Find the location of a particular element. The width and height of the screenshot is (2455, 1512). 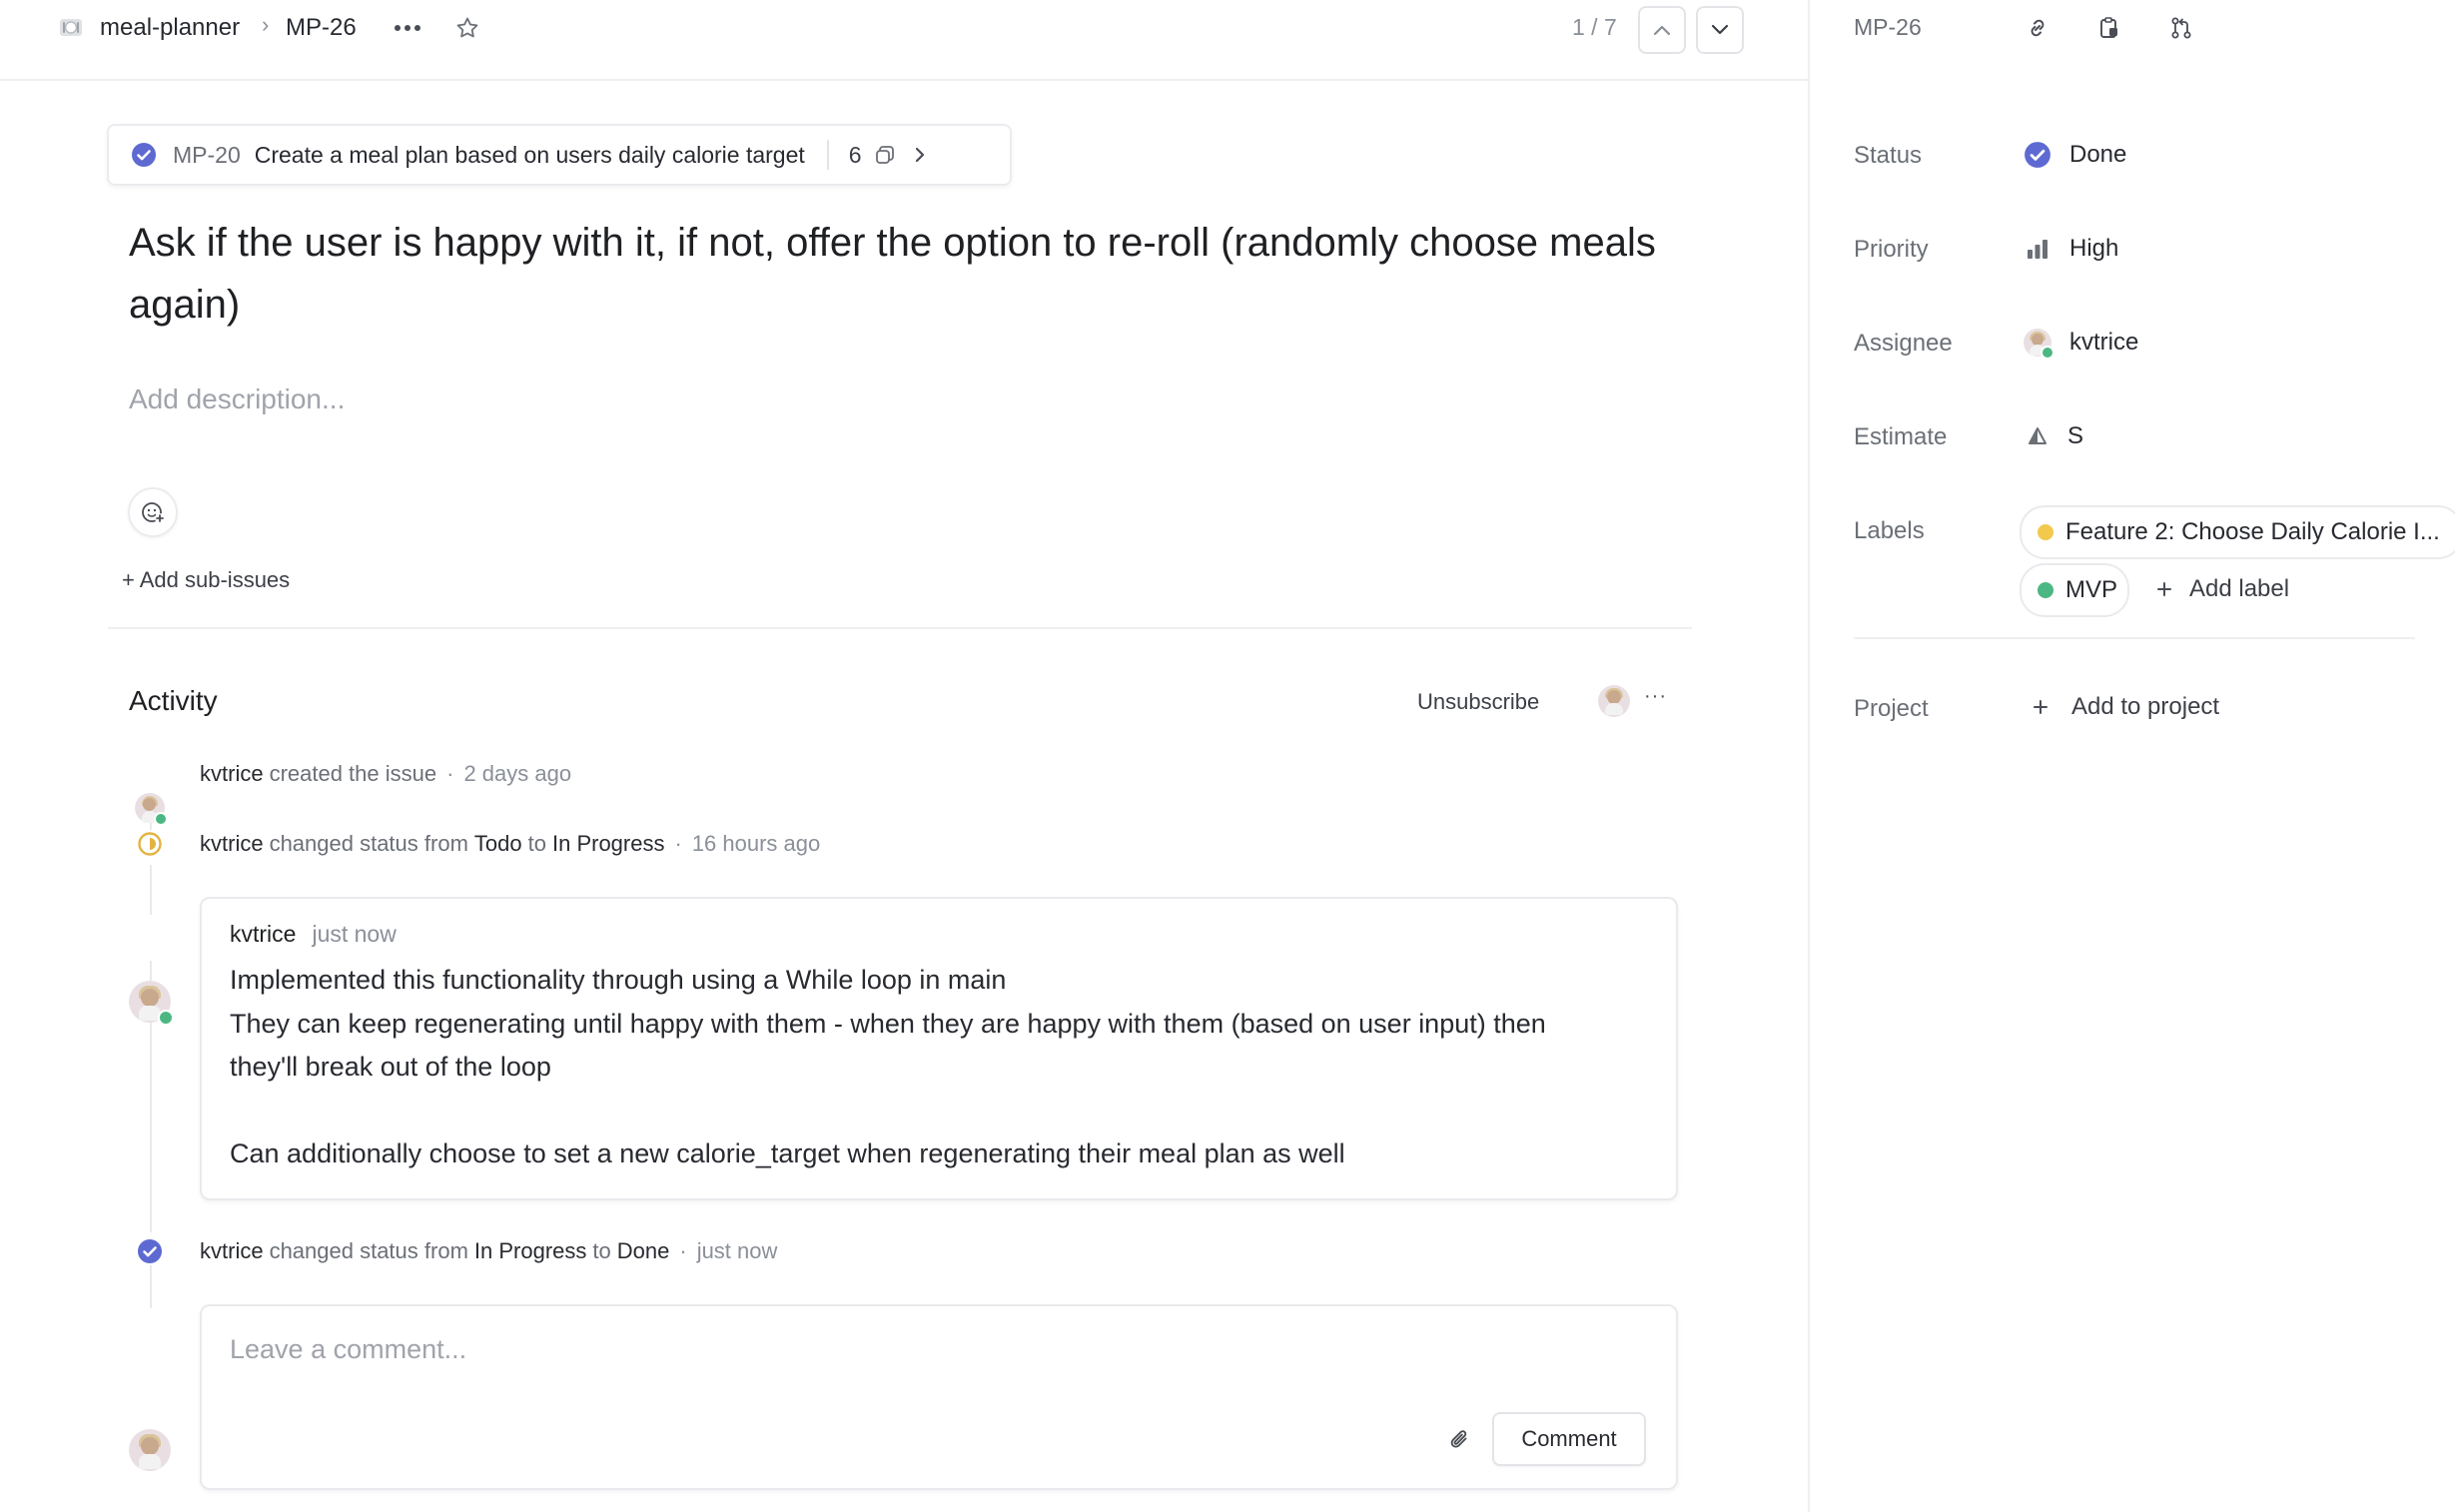

label-color-dot is located at coordinates (2045, 532).